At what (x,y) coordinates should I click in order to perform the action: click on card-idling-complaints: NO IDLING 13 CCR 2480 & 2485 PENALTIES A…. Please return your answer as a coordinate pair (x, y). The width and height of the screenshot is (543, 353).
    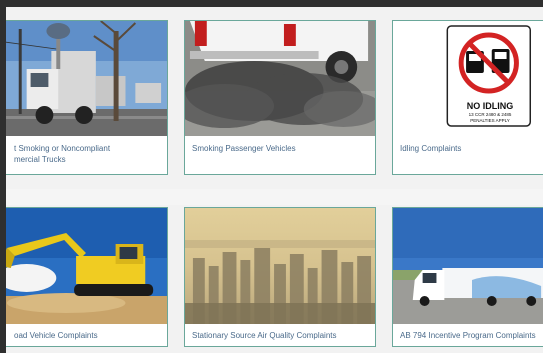
    Looking at the image, I should click on (467, 97).